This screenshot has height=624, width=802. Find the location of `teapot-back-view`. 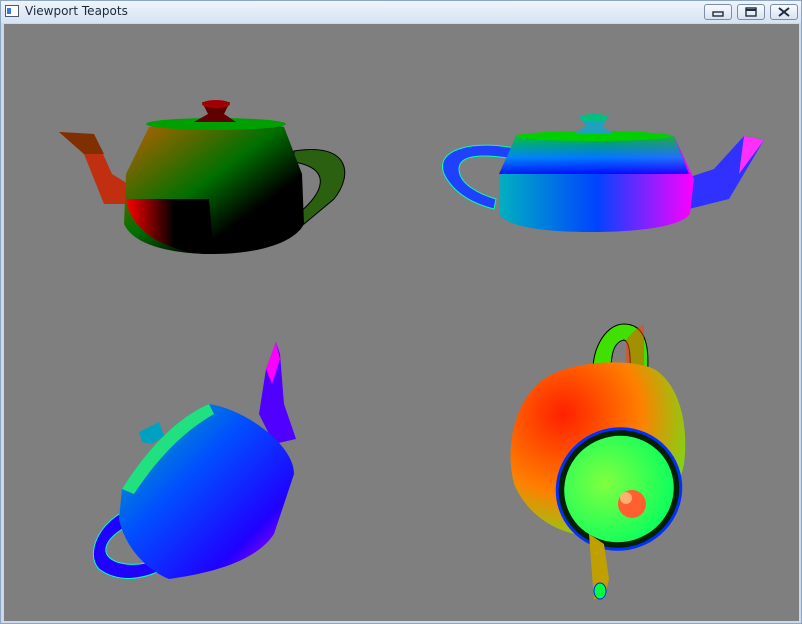

teapot-back-view is located at coordinates (602, 173).